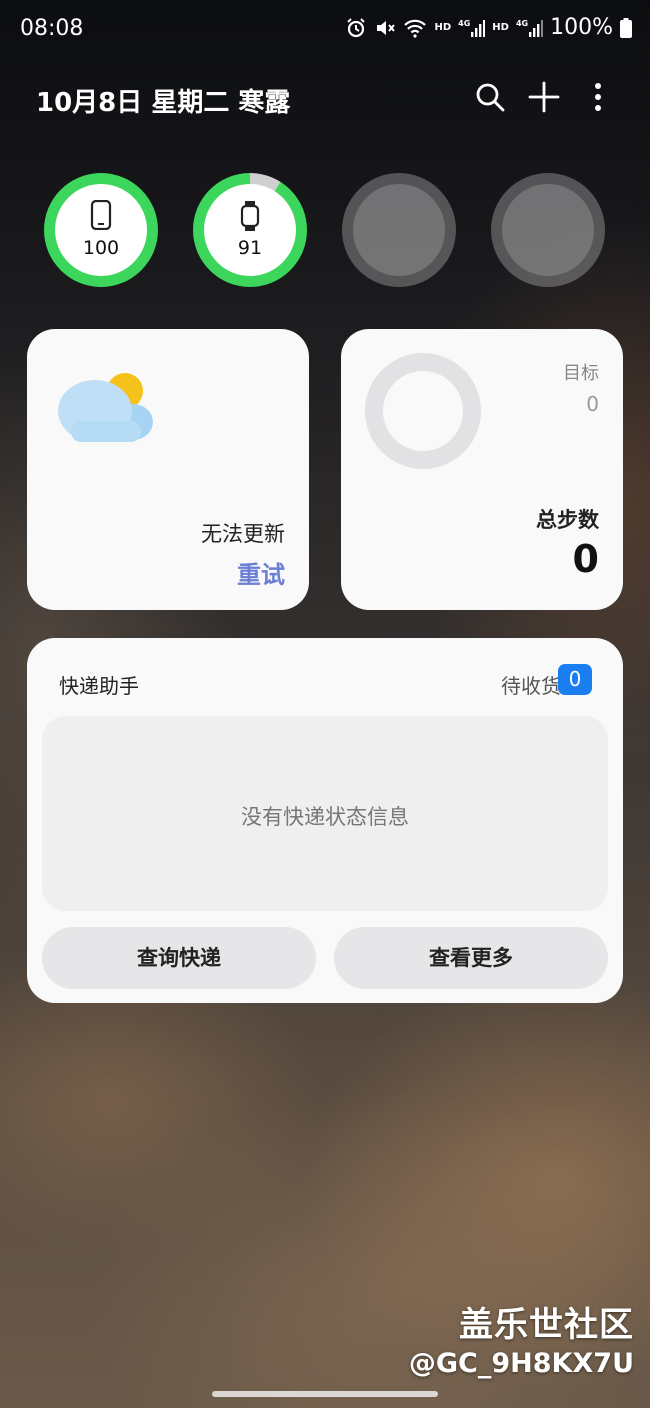 Image resolution: width=650 pixels, height=1408 pixels. What do you see at coordinates (415, 28) in the screenshot?
I see `wifi-icon` at bounding box center [415, 28].